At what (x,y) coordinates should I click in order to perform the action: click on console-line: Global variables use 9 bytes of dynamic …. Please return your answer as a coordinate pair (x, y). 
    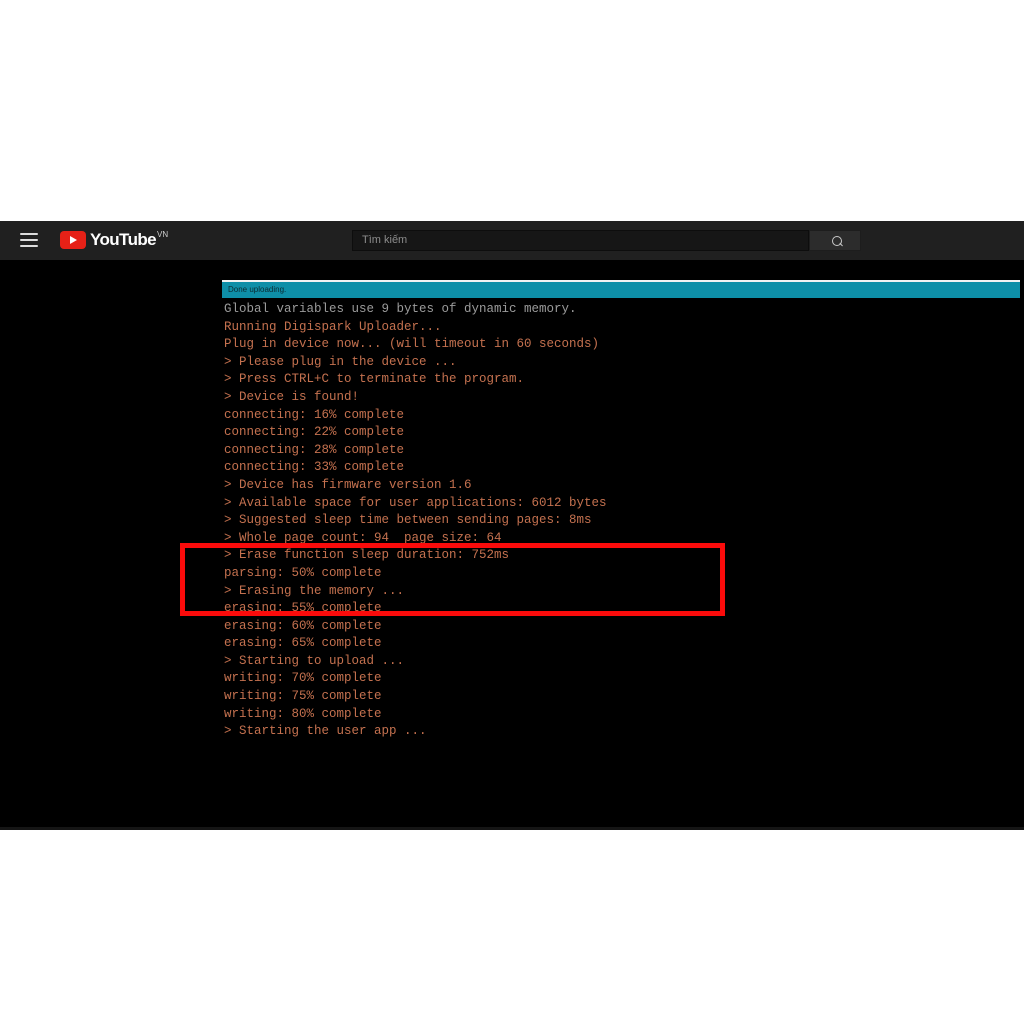
    Looking at the image, I should click on (400, 309).